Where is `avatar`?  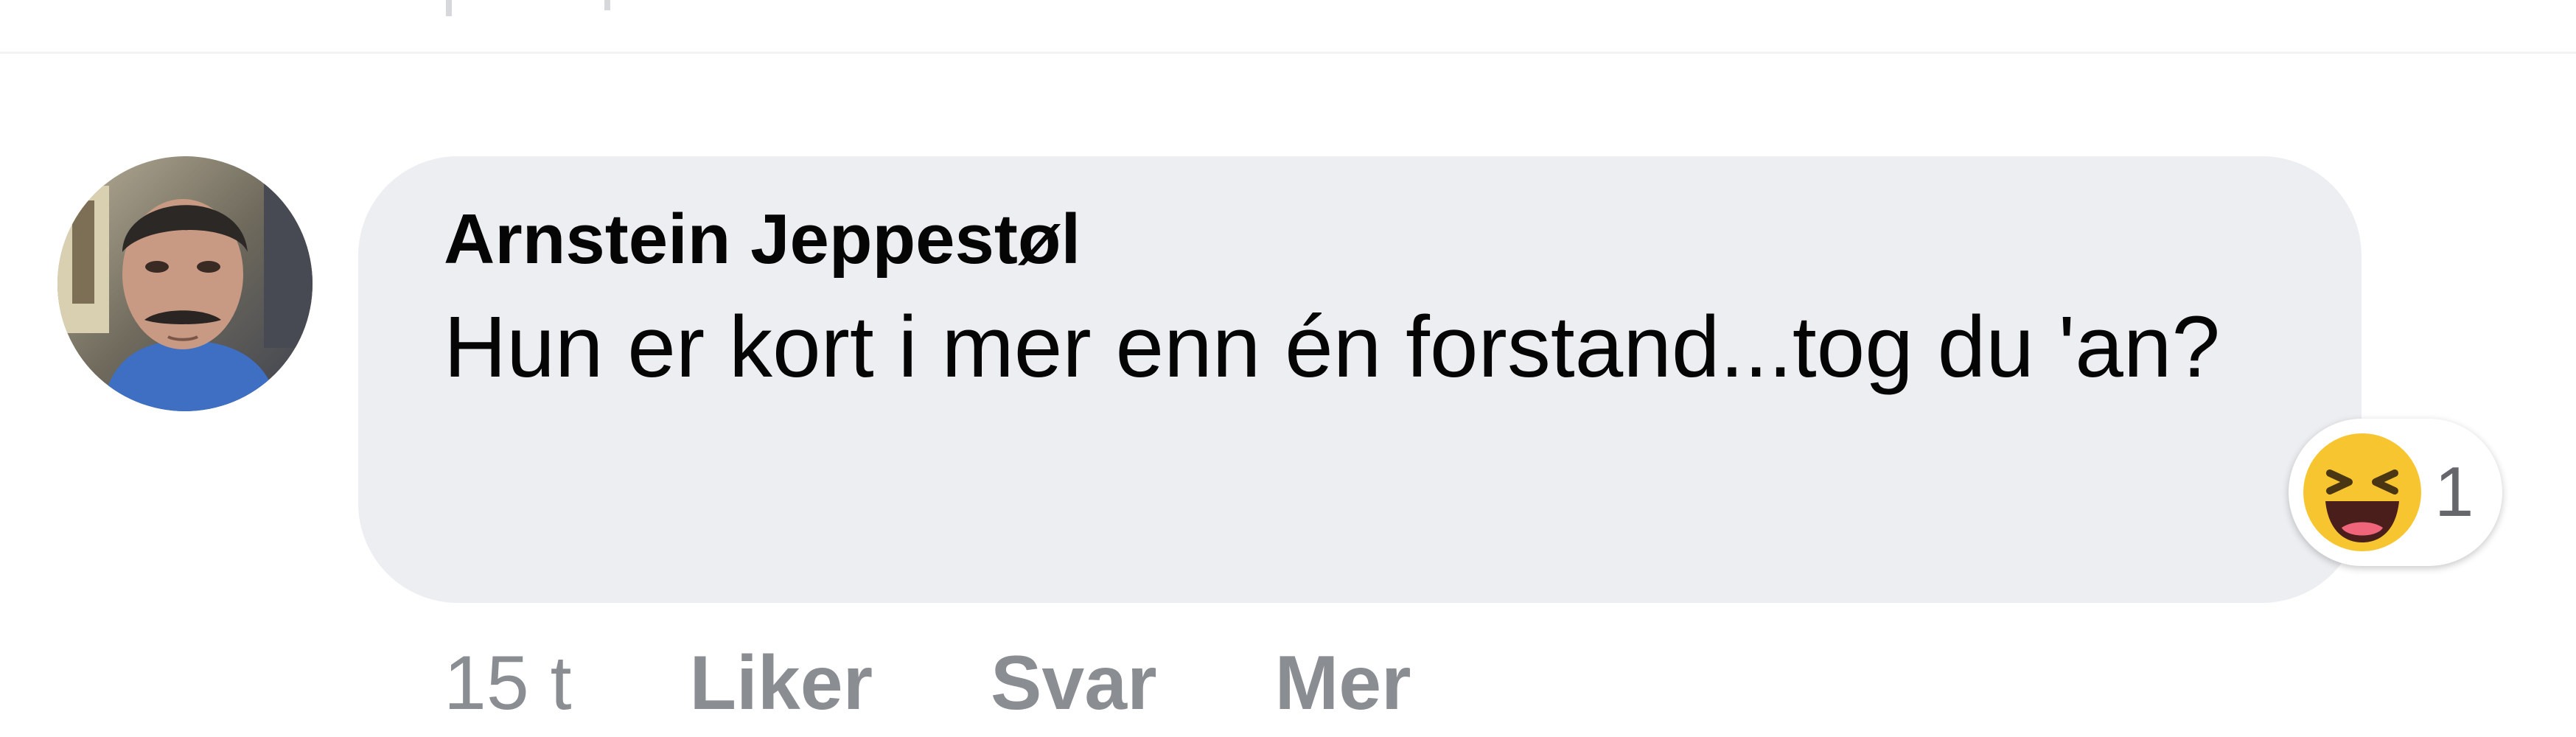
avatar is located at coordinates (185, 283).